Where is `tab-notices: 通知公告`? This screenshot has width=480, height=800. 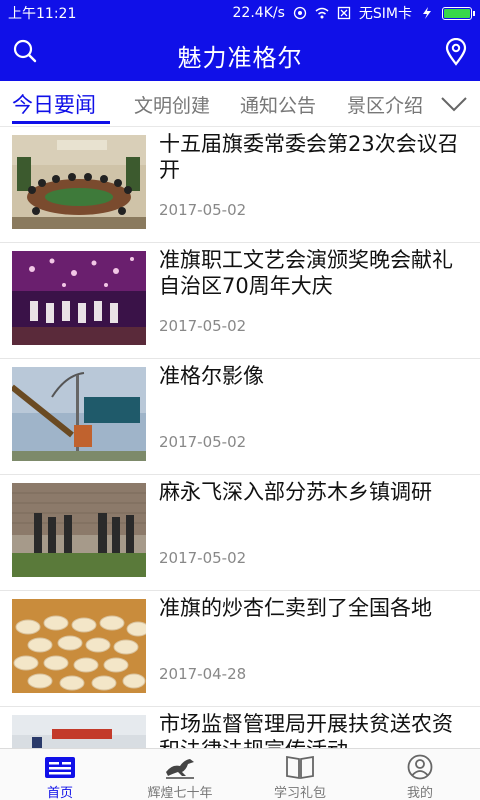
tab-notices: 通知公告 is located at coordinates (278, 104).